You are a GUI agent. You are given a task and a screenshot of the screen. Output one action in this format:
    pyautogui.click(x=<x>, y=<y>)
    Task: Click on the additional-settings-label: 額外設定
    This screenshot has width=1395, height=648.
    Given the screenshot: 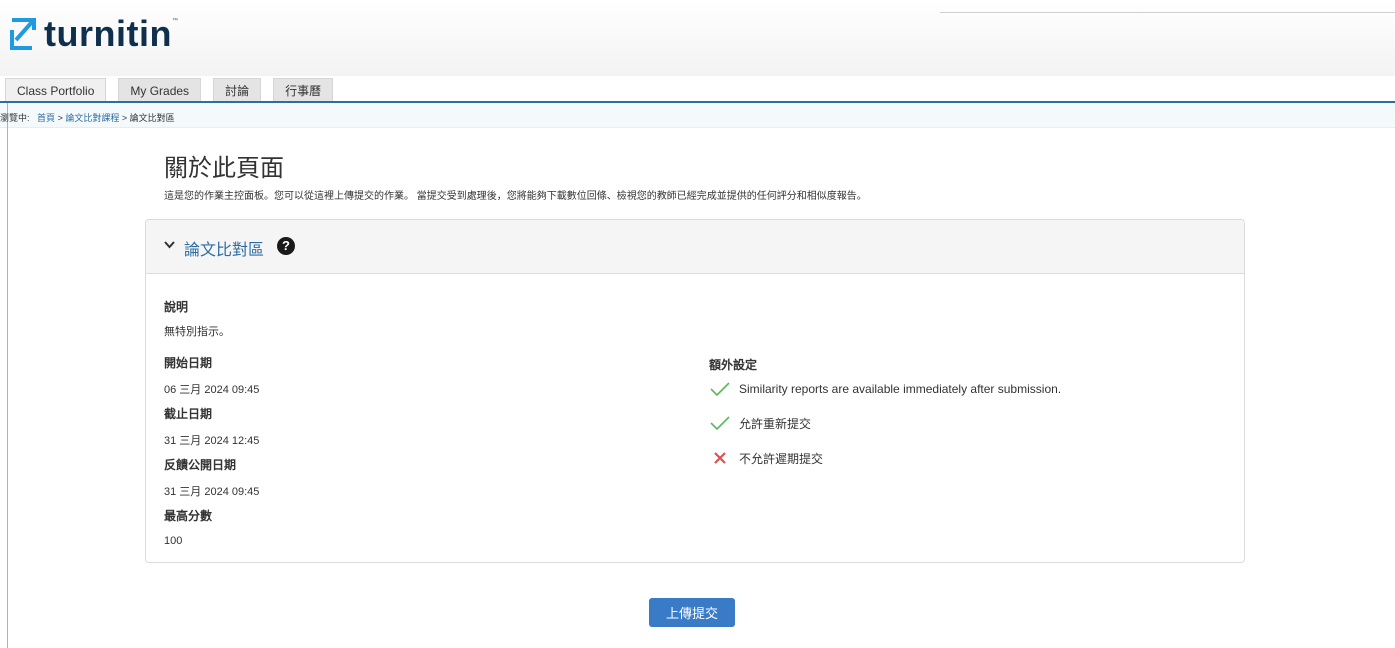 What is the action you would take?
    pyautogui.click(x=733, y=365)
    